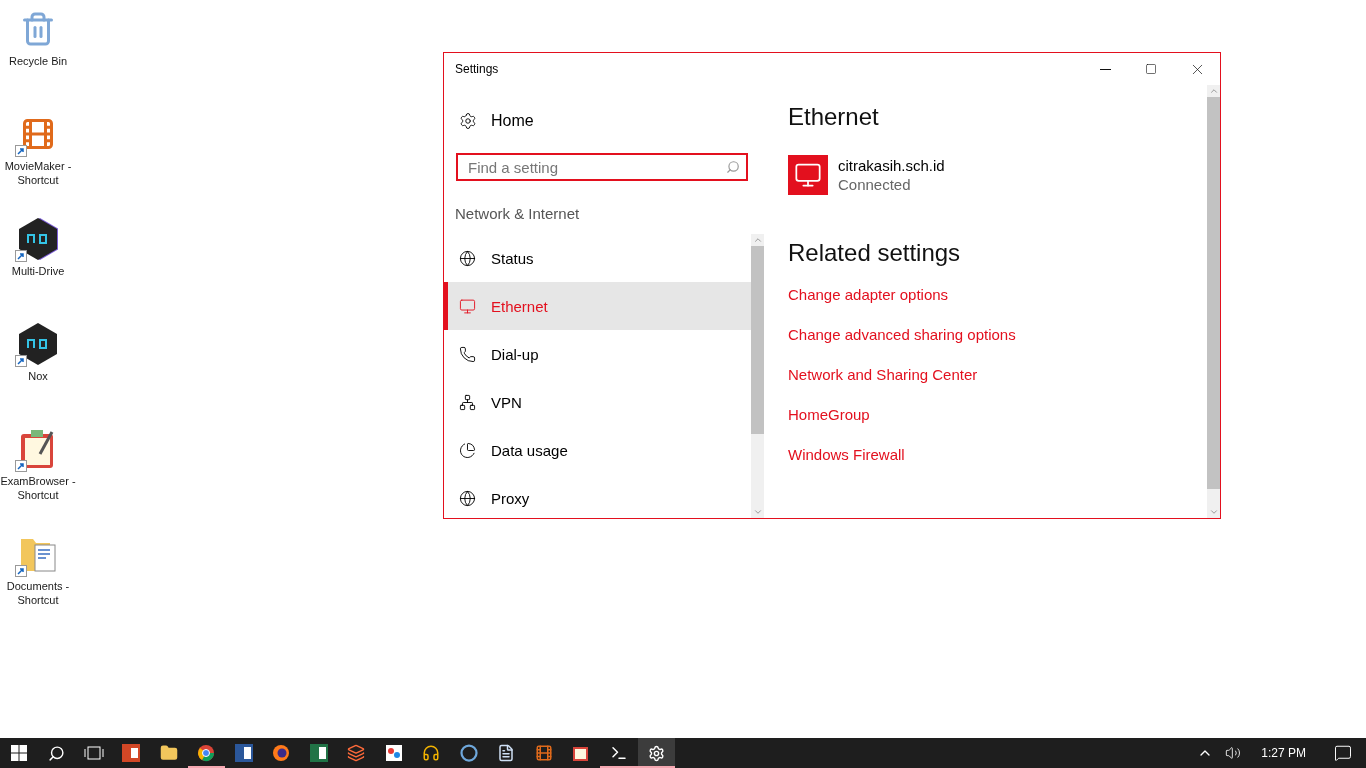  What do you see at coordinates (1233, 753) in the screenshot?
I see `speaker-icon` at bounding box center [1233, 753].